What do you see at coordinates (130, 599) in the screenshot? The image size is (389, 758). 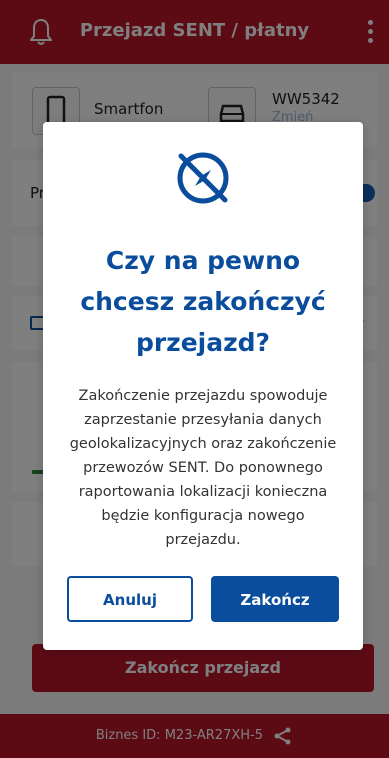 I see `cancel-button: Anuluj` at bounding box center [130, 599].